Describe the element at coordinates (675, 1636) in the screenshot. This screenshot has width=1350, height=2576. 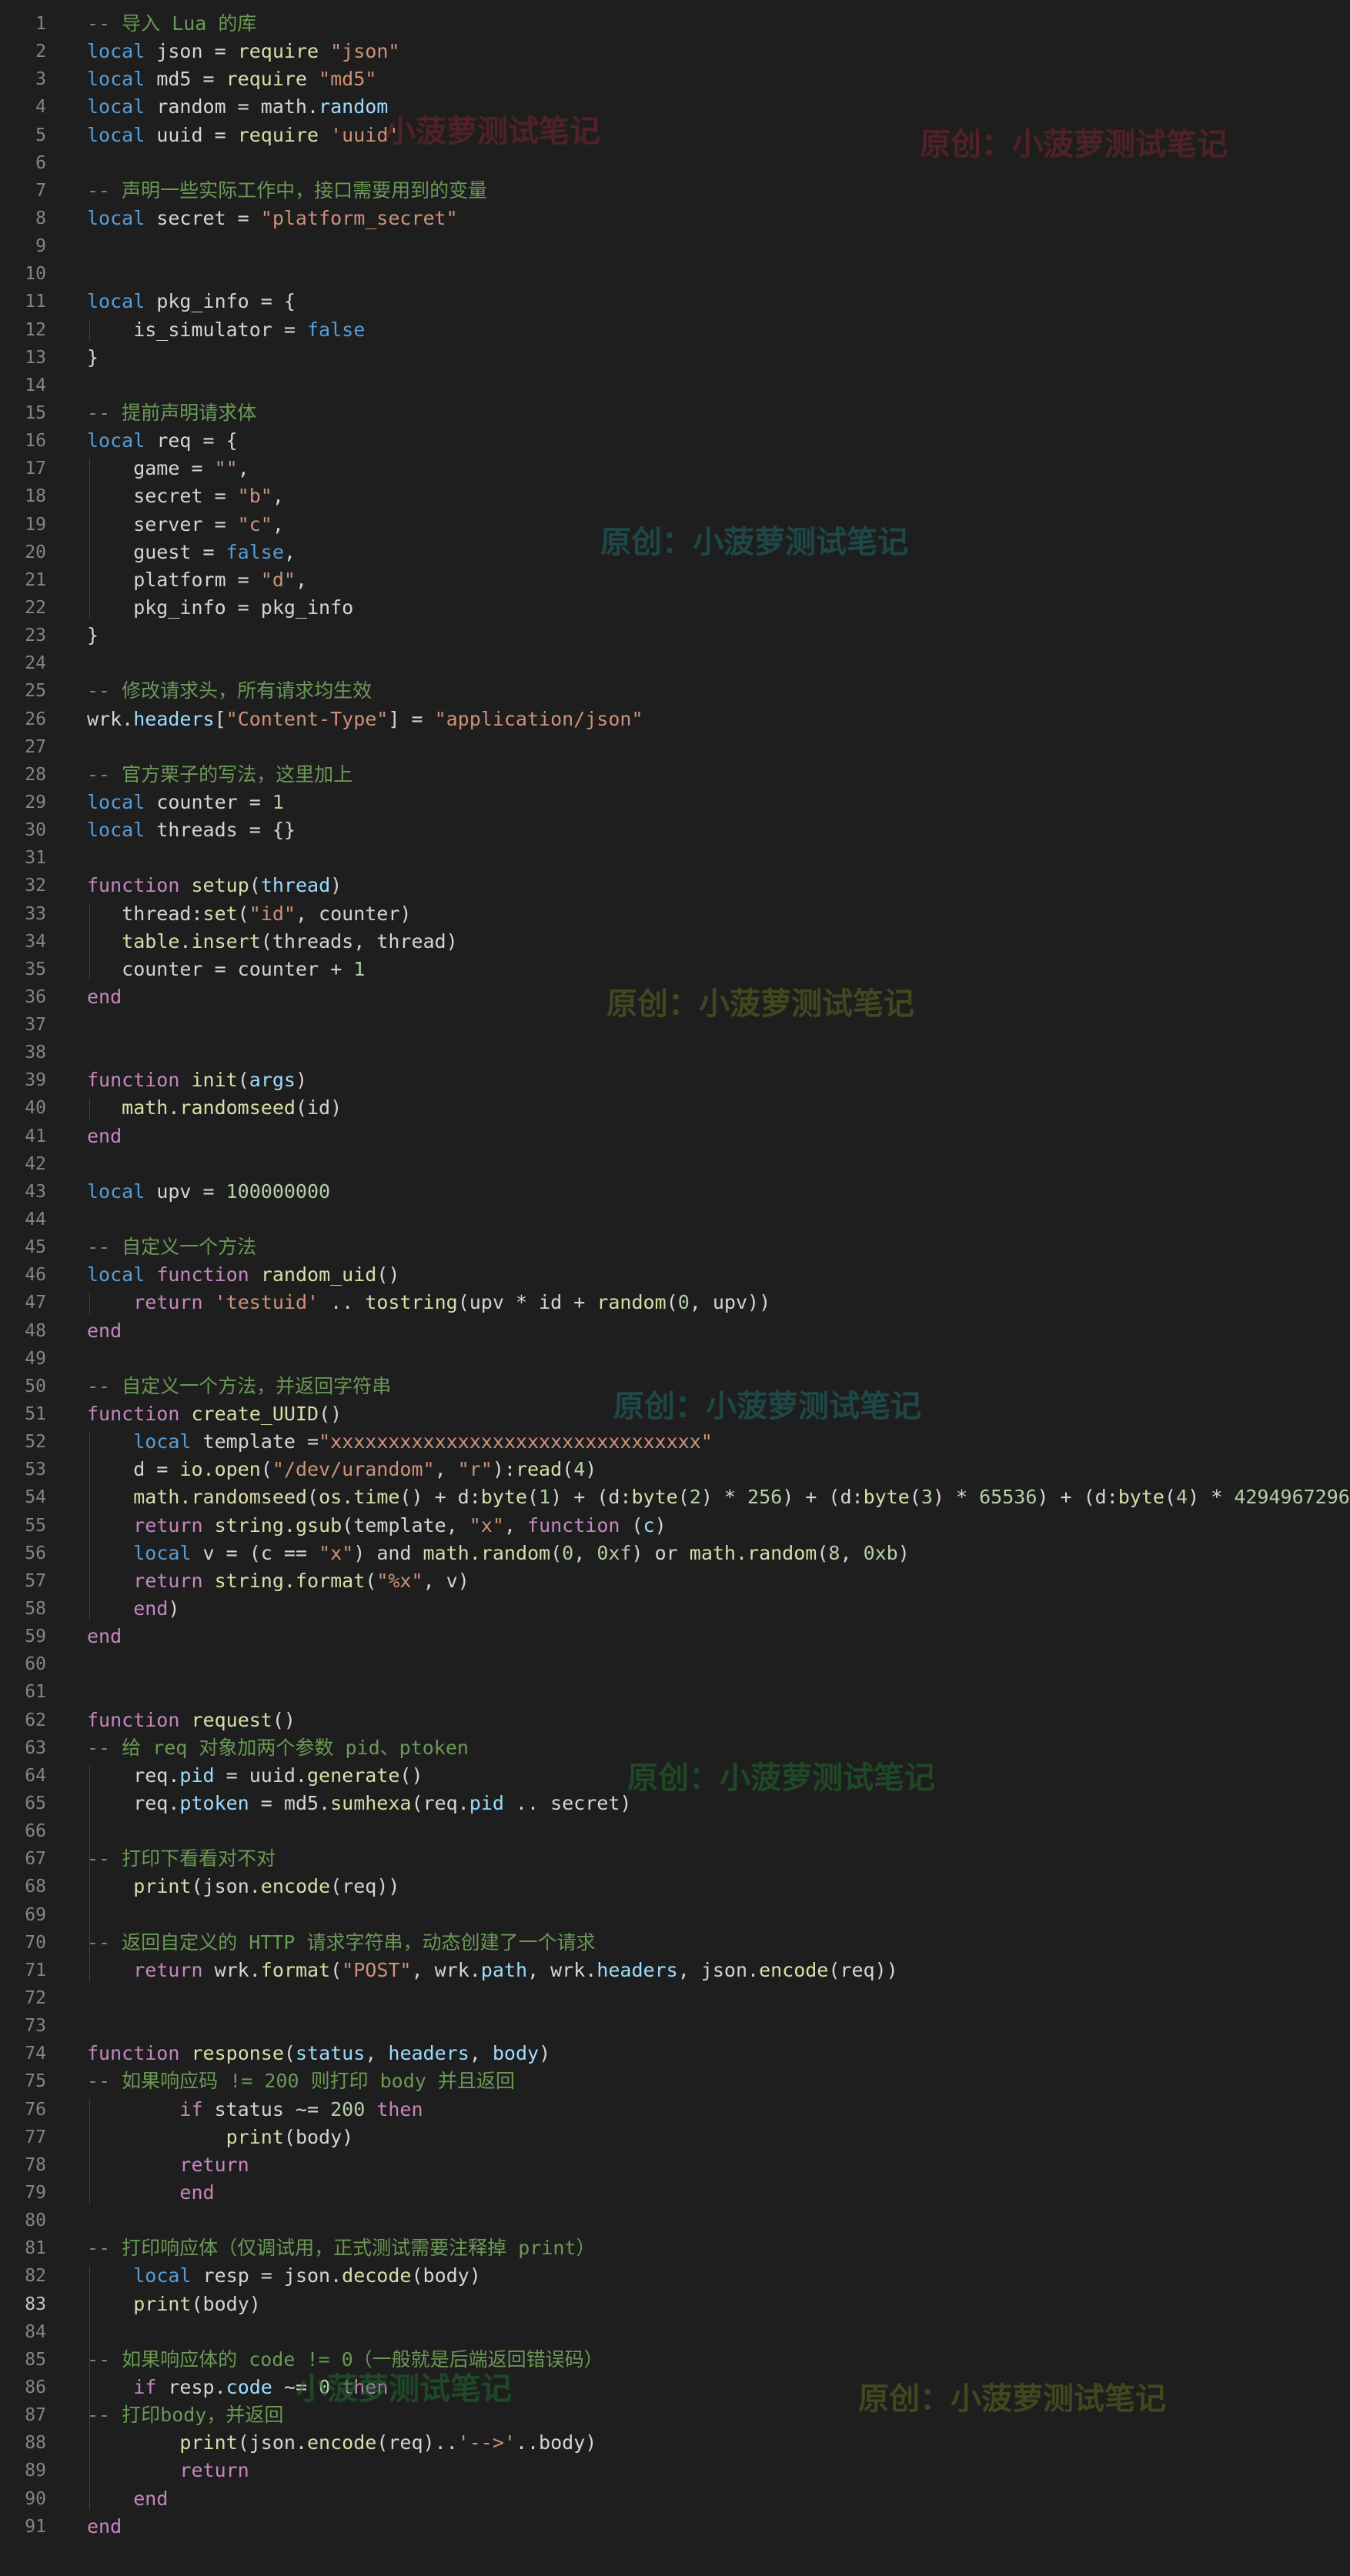
I see `code-line: 59 end` at that location.